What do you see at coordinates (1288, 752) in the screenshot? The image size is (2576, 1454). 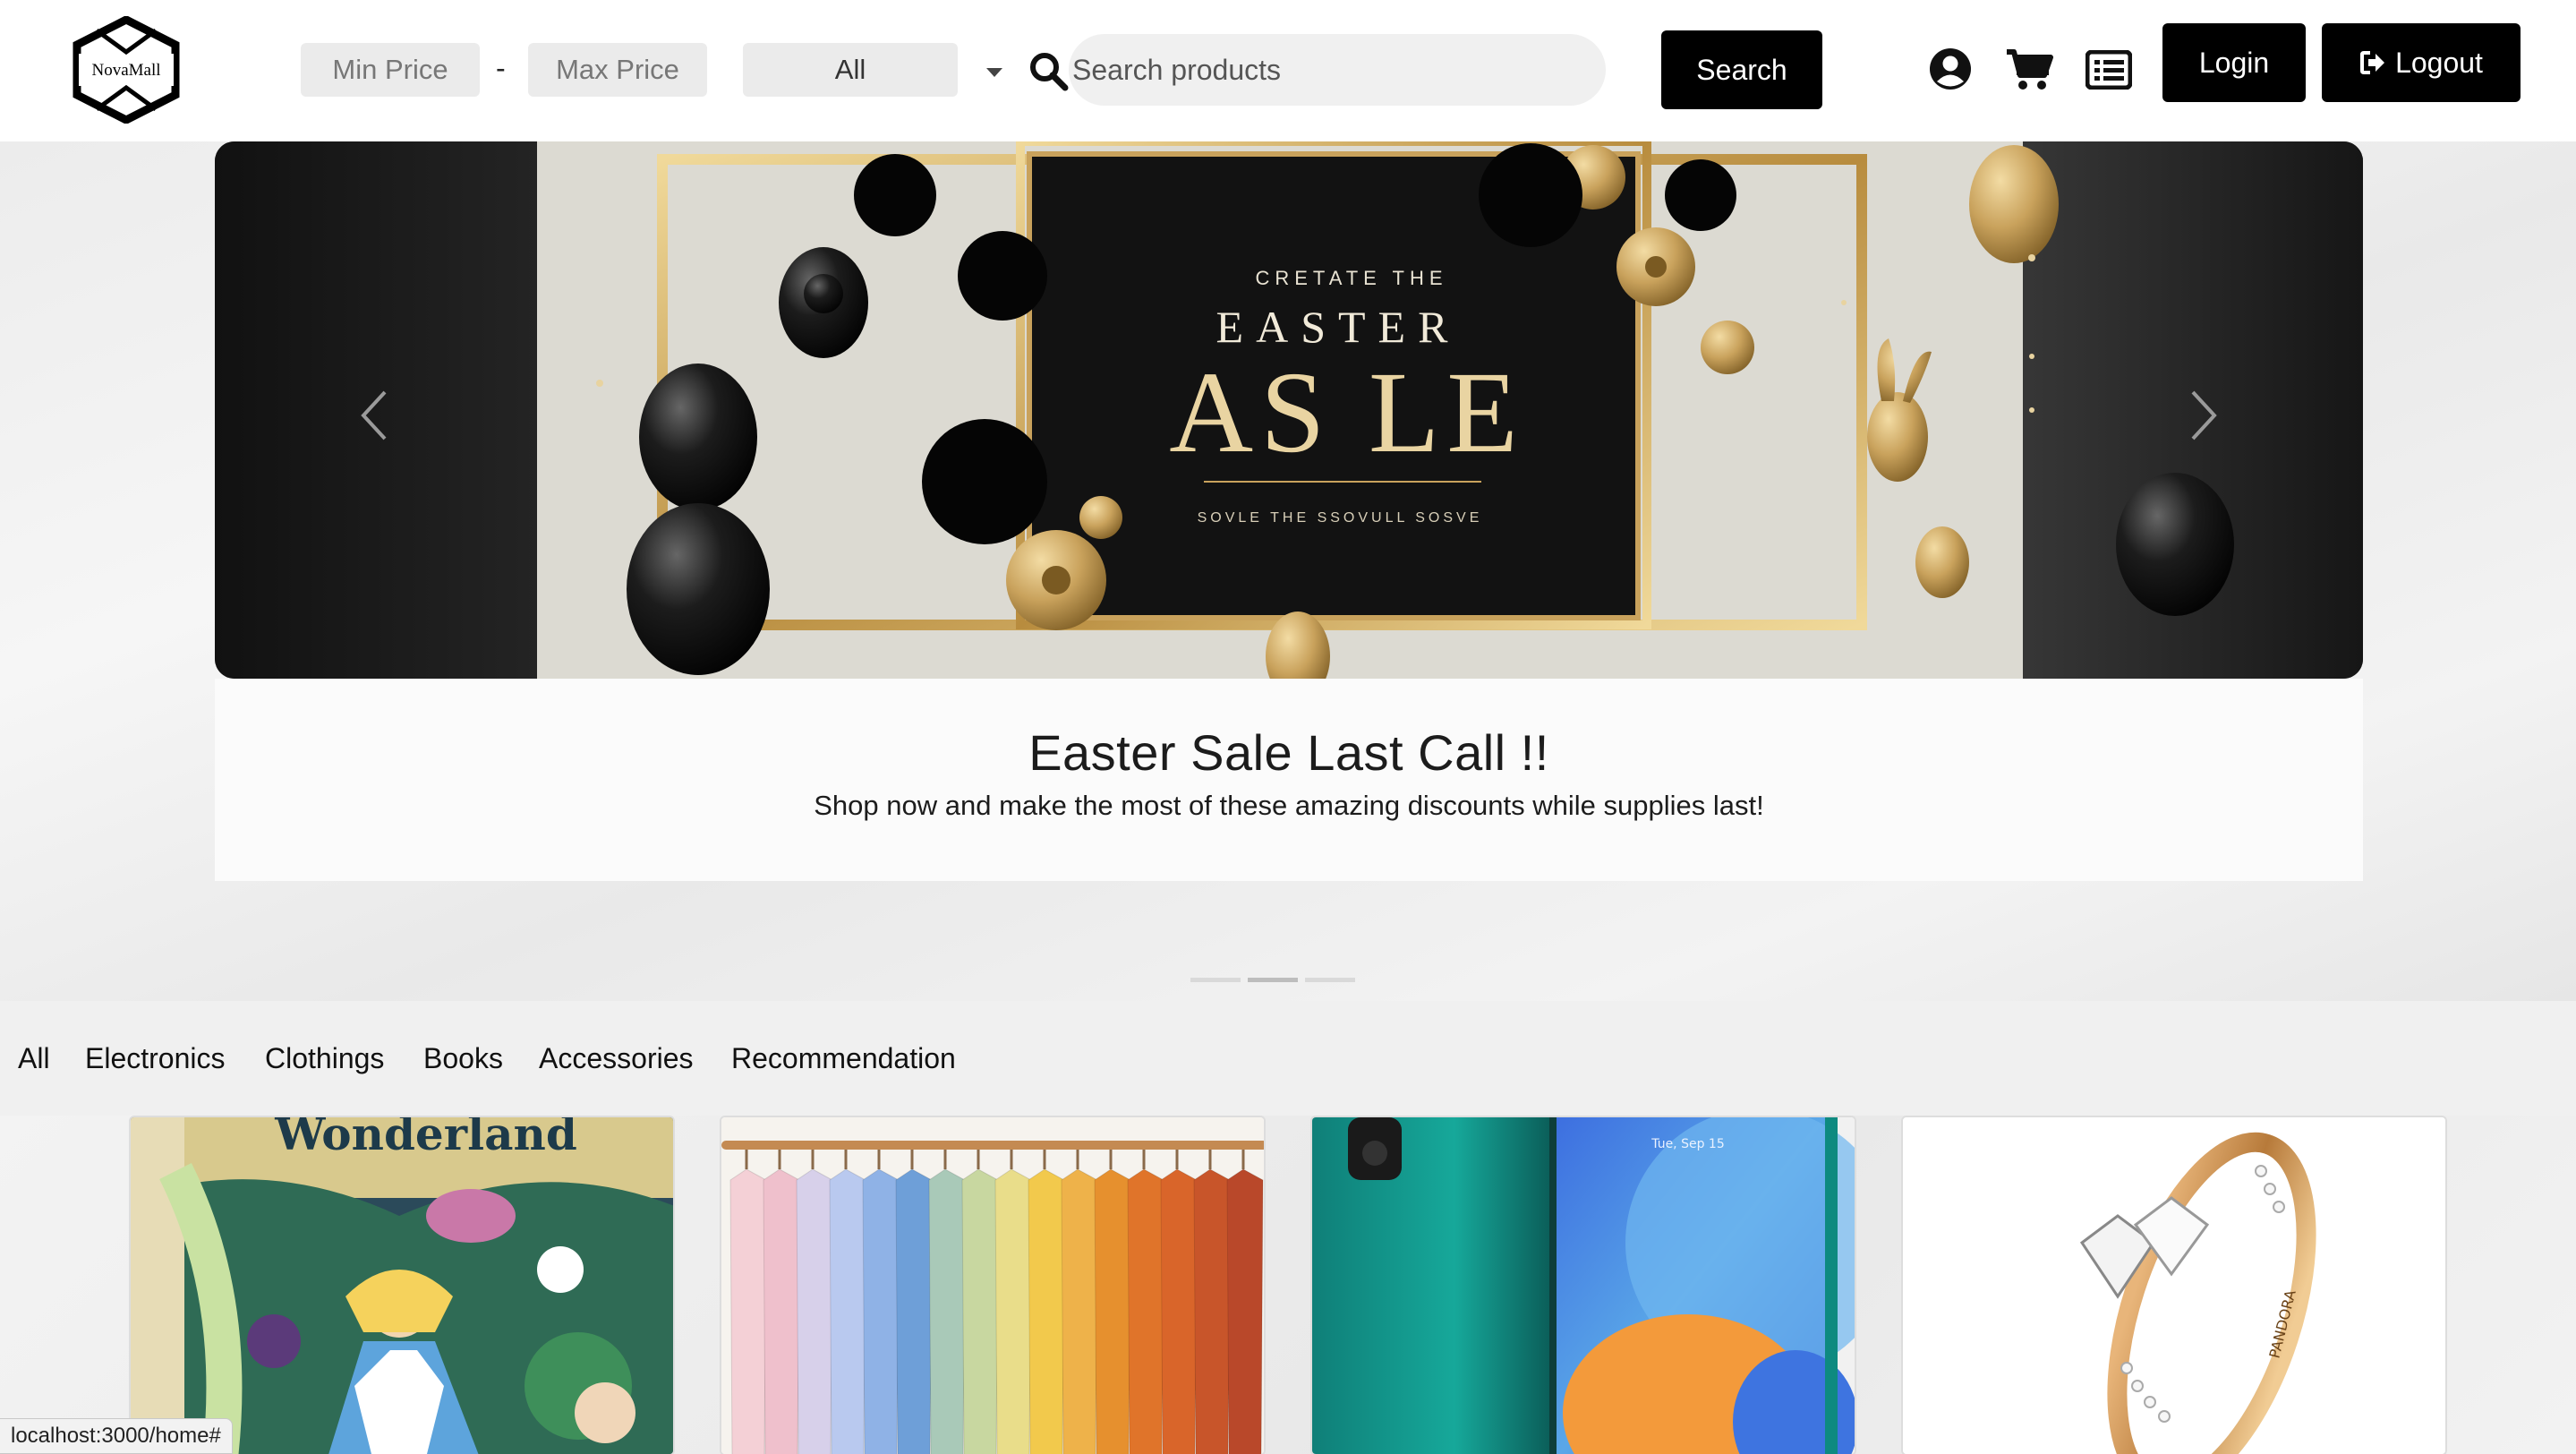 I see `caption-title: Easter Sale Last Call !!` at bounding box center [1288, 752].